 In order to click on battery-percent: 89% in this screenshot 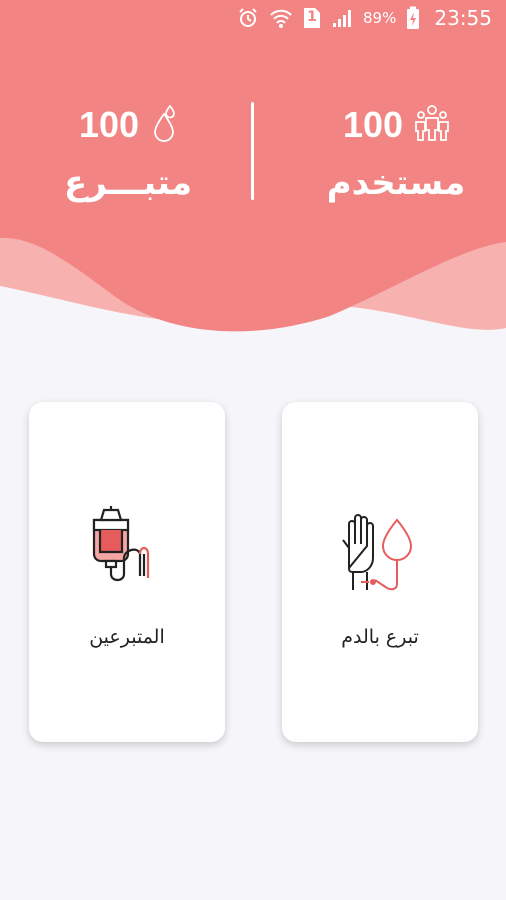, I will do `click(380, 18)`.